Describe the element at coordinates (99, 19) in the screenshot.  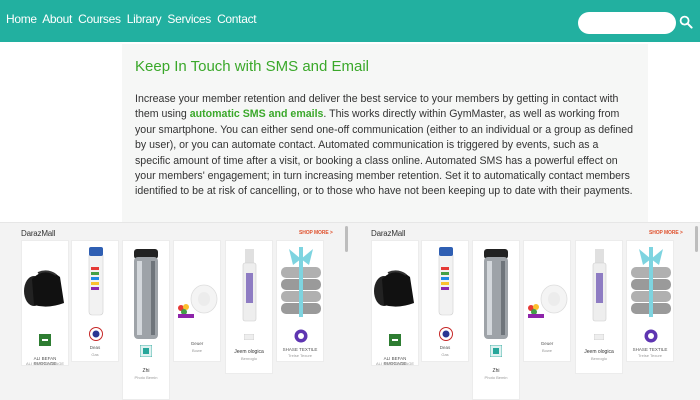
I see `nav-courses-link: Courses` at that location.